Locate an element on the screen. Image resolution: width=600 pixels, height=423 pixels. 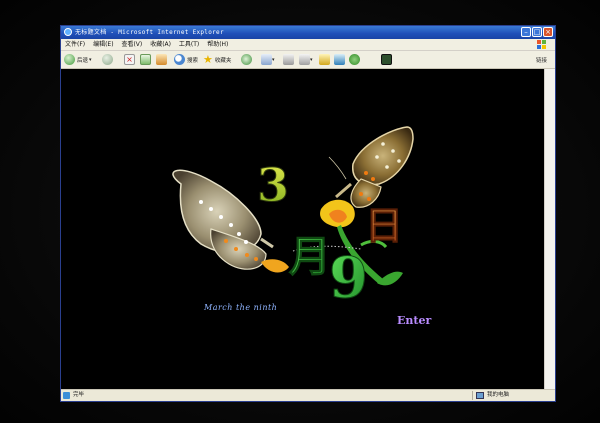
back-button: 后退 ▾ is located at coordinates (78, 59).